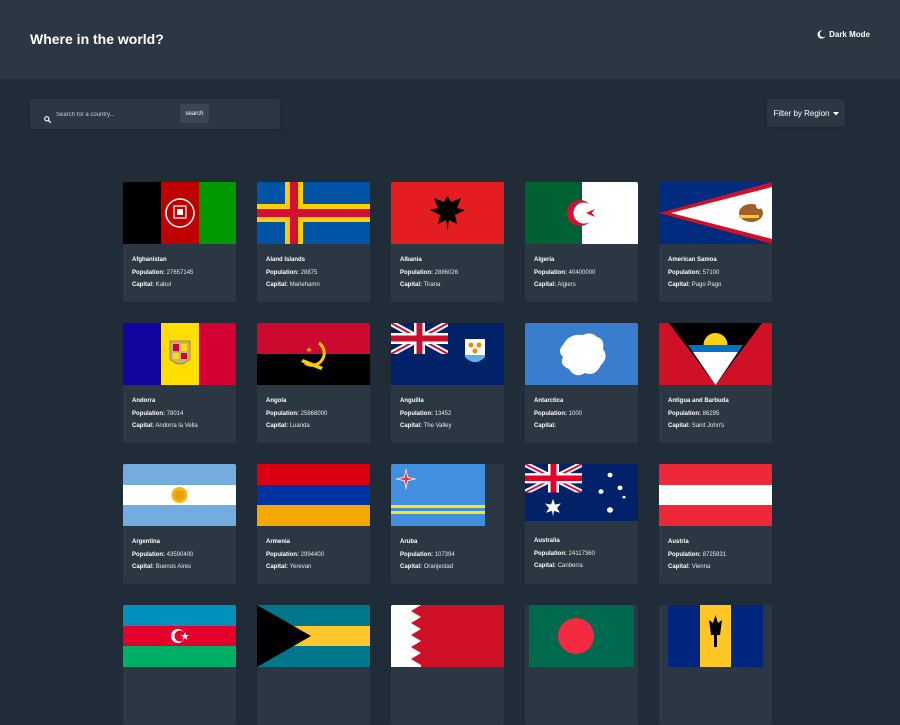 The width and height of the screenshot is (900, 725). What do you see at coordinates (312, 555) in the screenshot?
I see `population-value: 2994400` at bounding box center [312, 555].